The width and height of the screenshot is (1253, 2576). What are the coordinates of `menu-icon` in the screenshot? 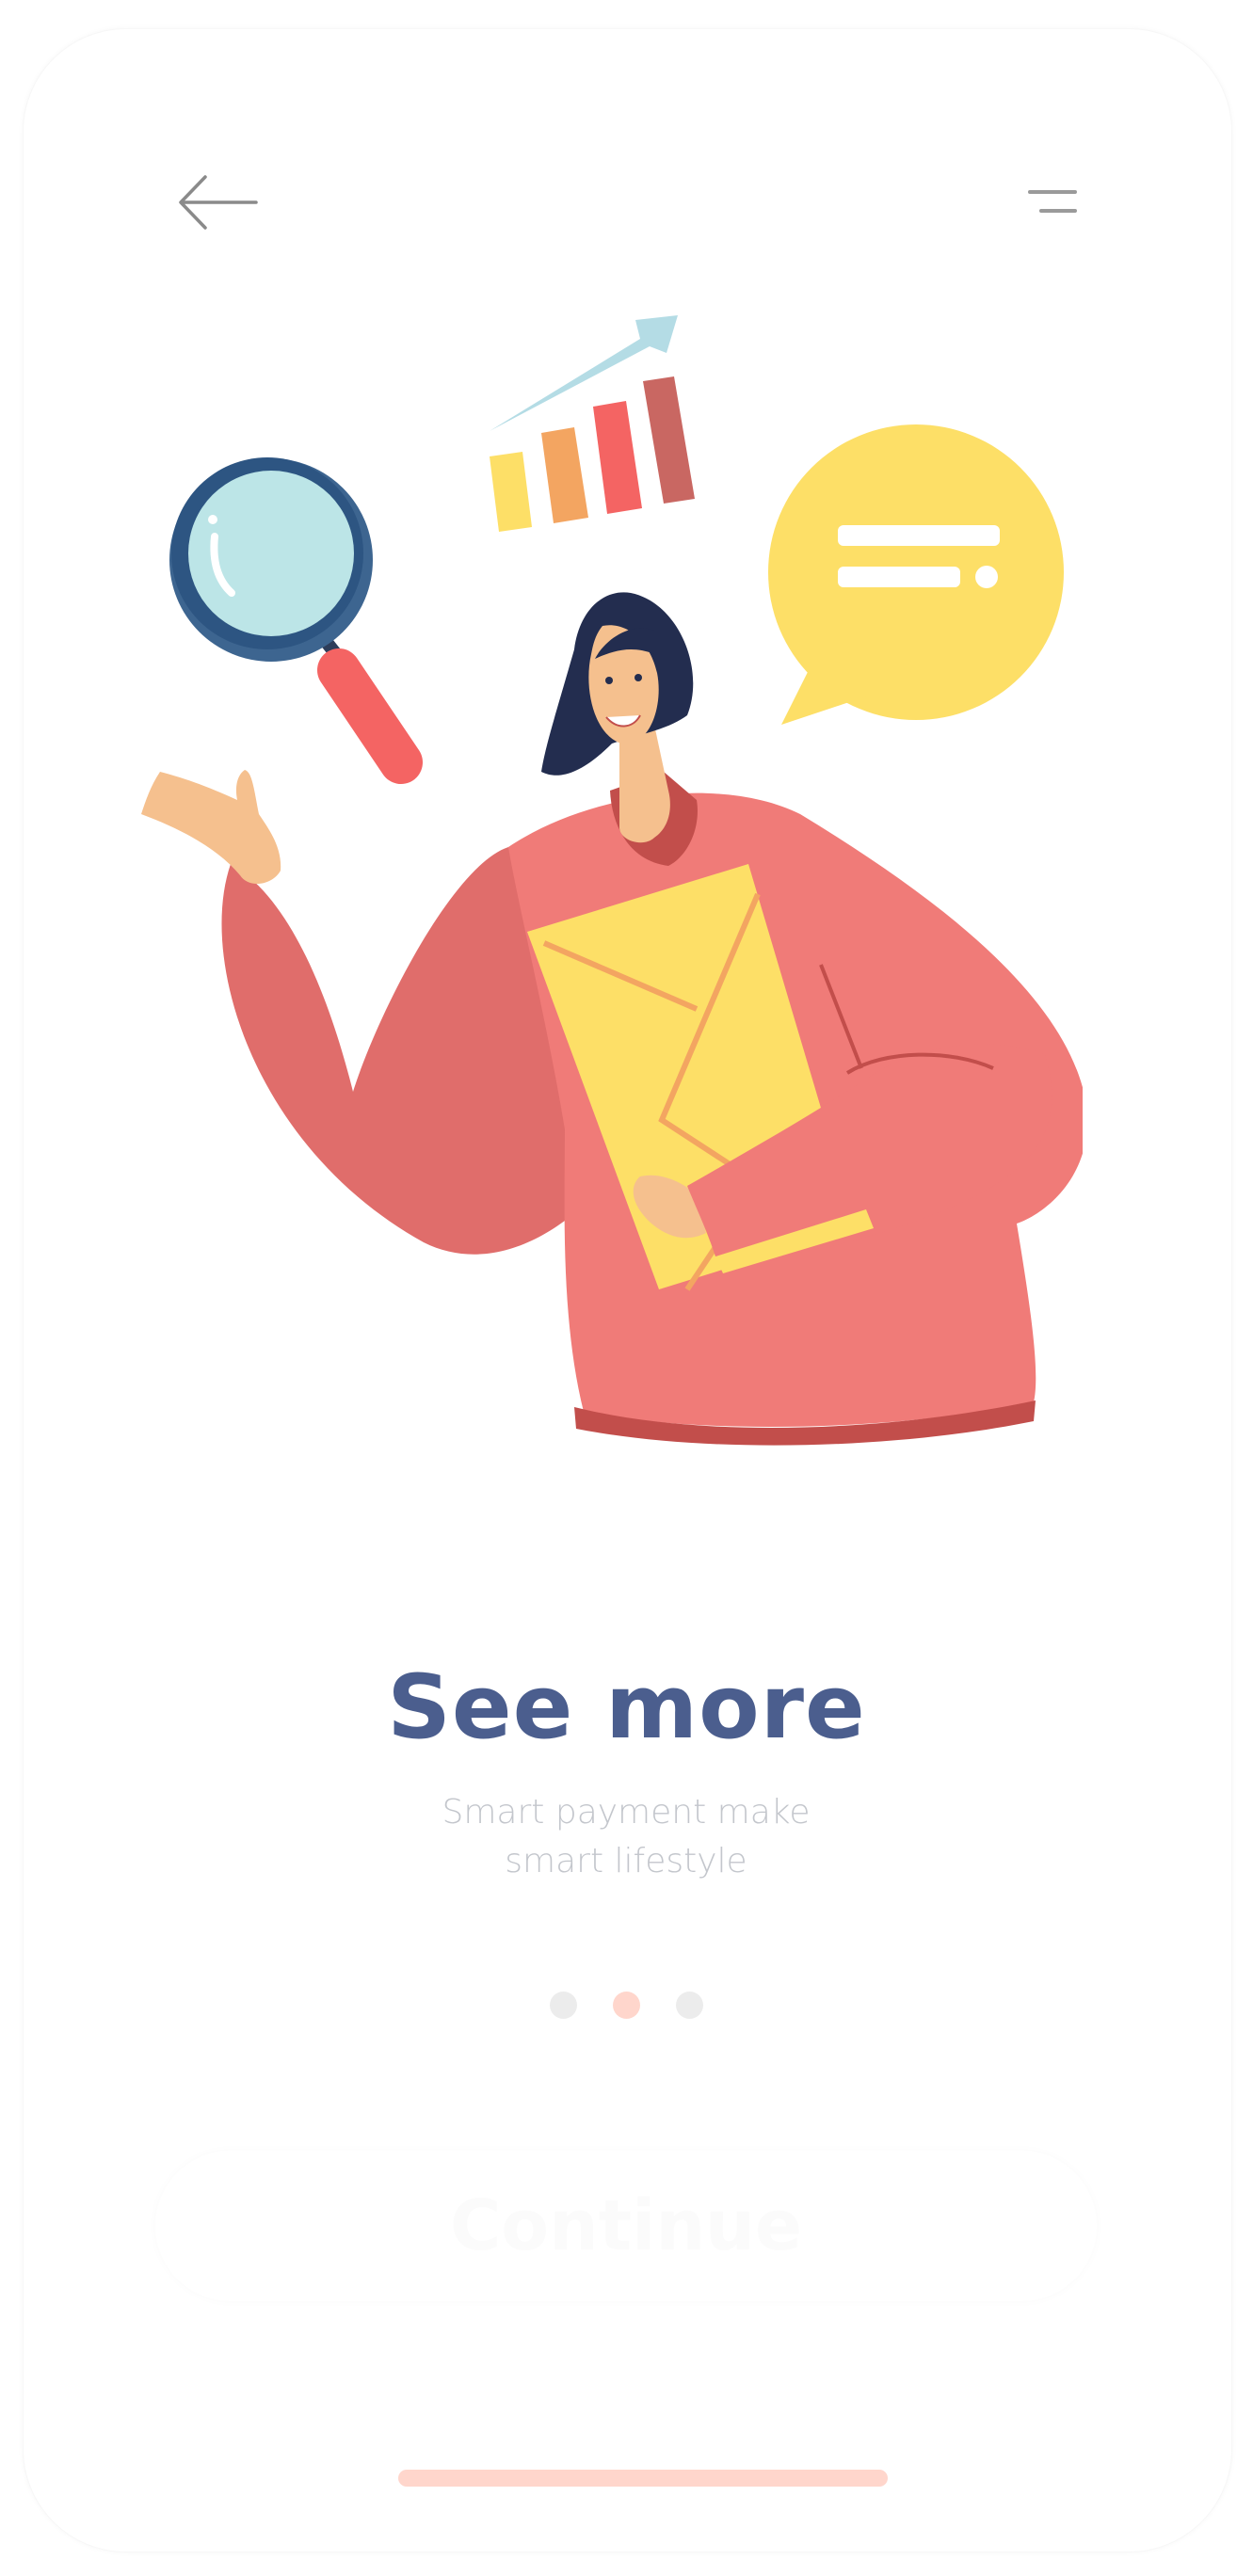 It's located at (1053, 201).